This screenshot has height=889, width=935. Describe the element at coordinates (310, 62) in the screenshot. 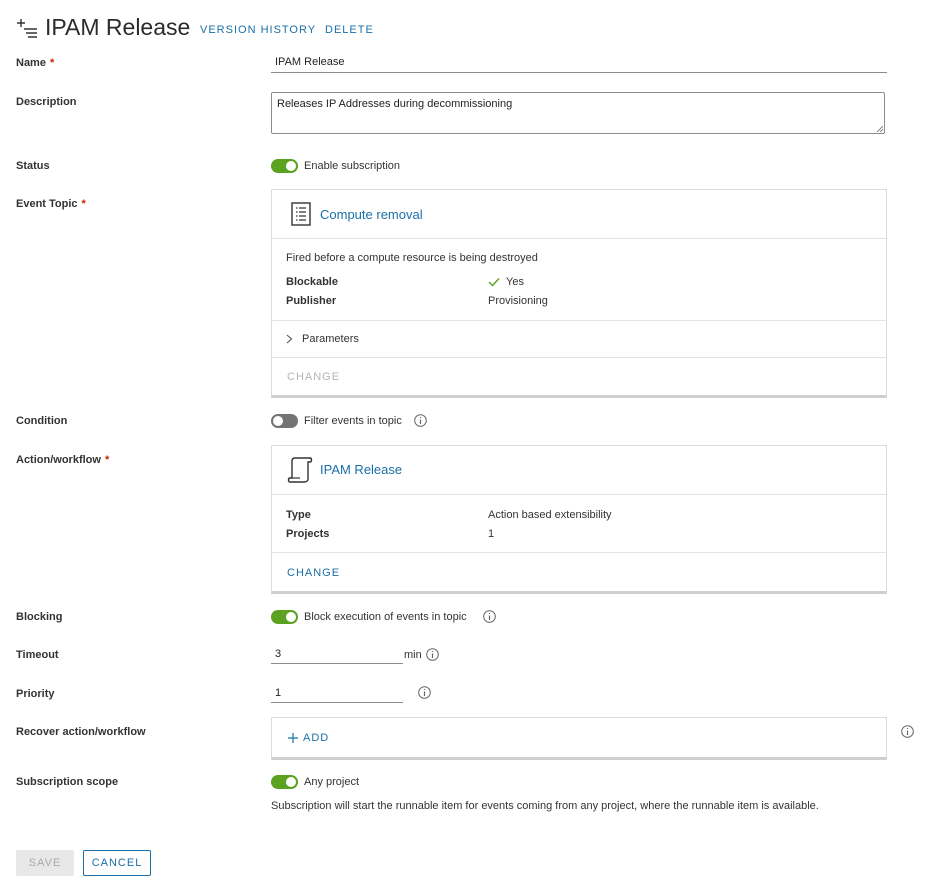

I see `name-input-value: IPAM Release` at that location.